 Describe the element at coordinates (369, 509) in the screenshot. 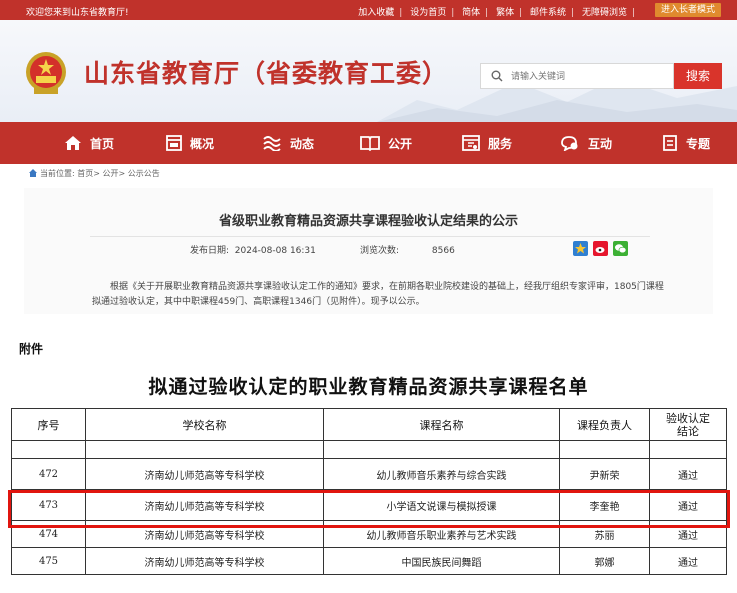

I see `highlight-box` at that location.